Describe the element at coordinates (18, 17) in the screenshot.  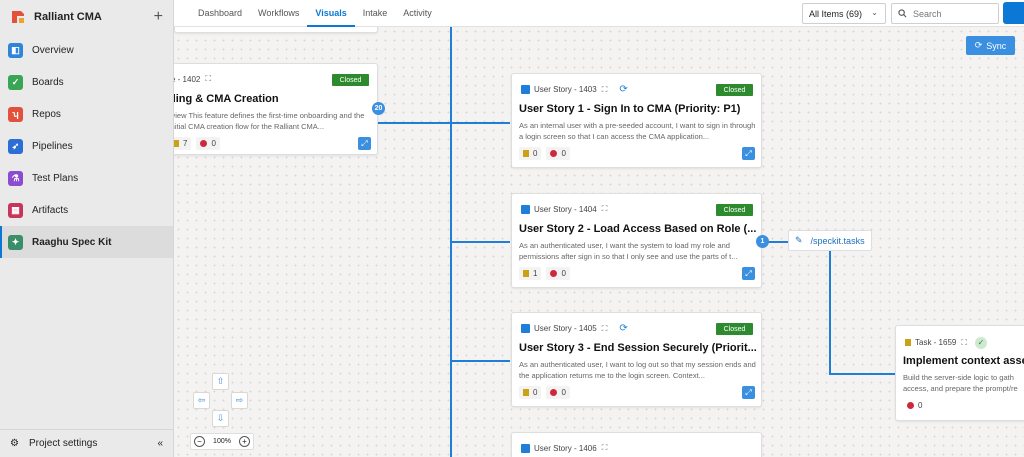
I see `org-logo-icon` at that location.